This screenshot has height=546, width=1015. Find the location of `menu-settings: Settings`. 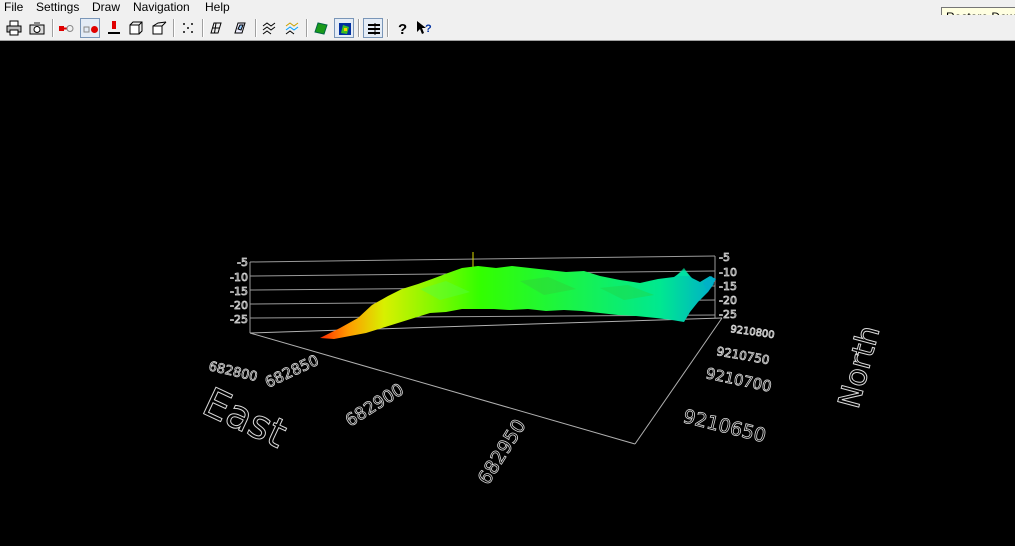

menu-settings: Settings is located at coordinates (57, 7).